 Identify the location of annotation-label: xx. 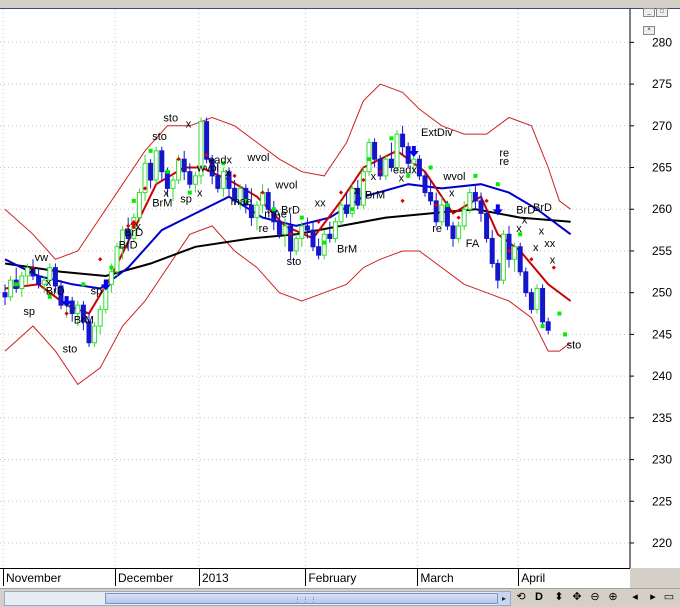
(321, 204).